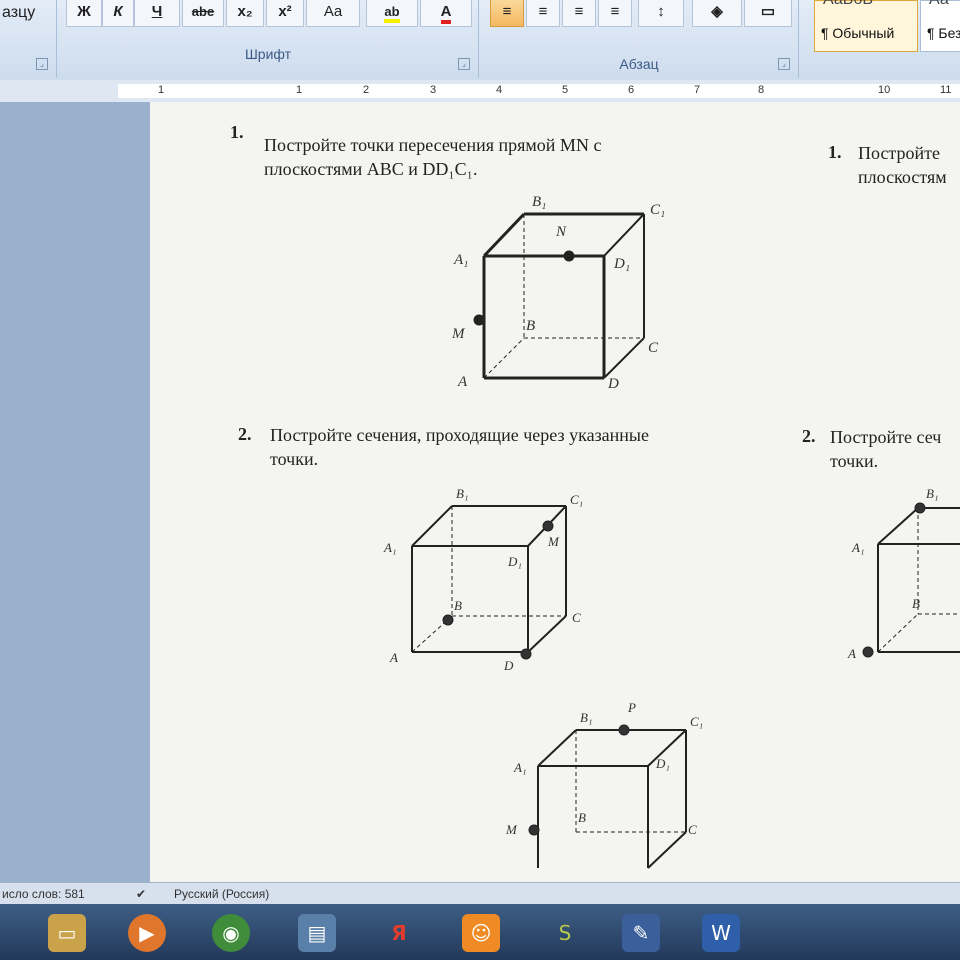  Describe the element at coordinates (624, 730) in the screenshot. I see `point-p` at that location.